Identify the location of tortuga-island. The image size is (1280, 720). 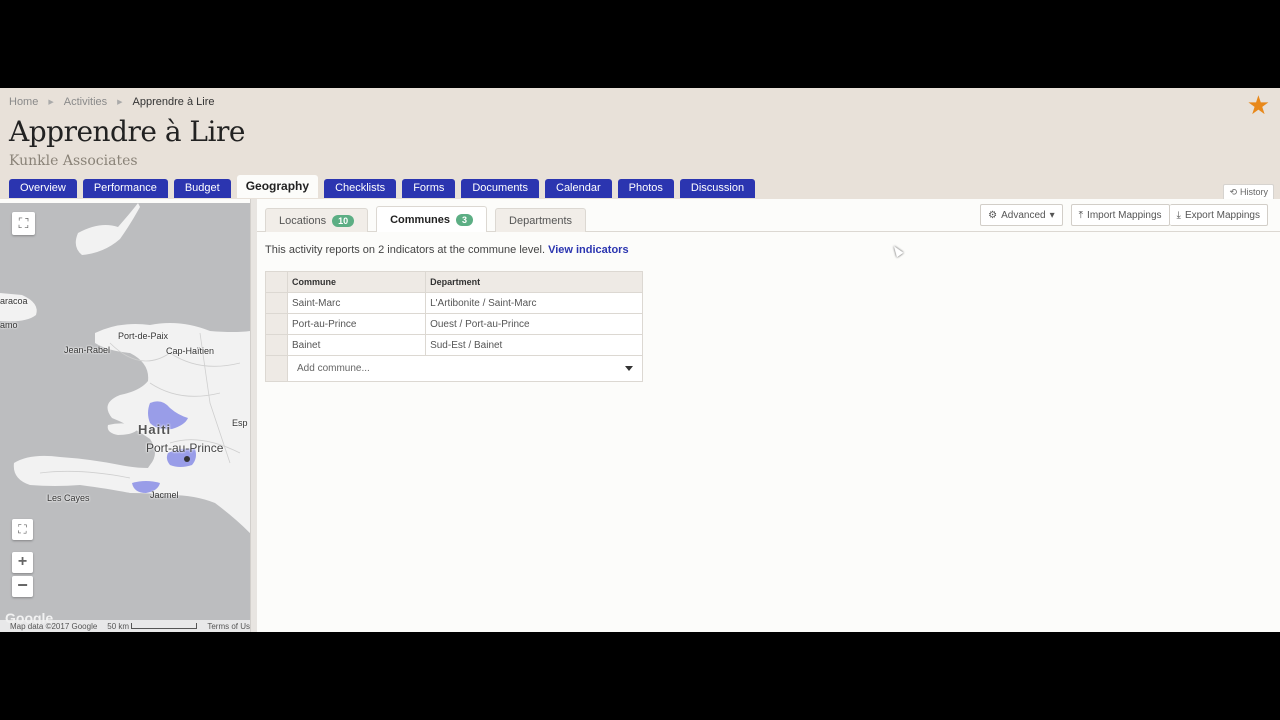
(107, 229).